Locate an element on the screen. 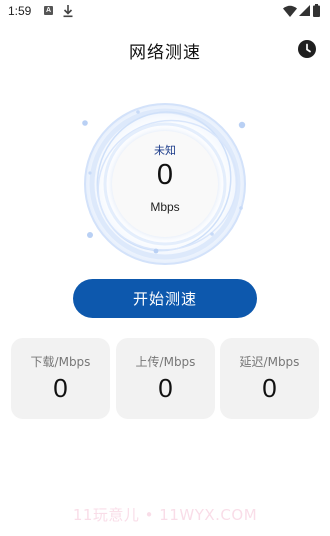  gauge-value: 0 is located at coordinates (165, 175).